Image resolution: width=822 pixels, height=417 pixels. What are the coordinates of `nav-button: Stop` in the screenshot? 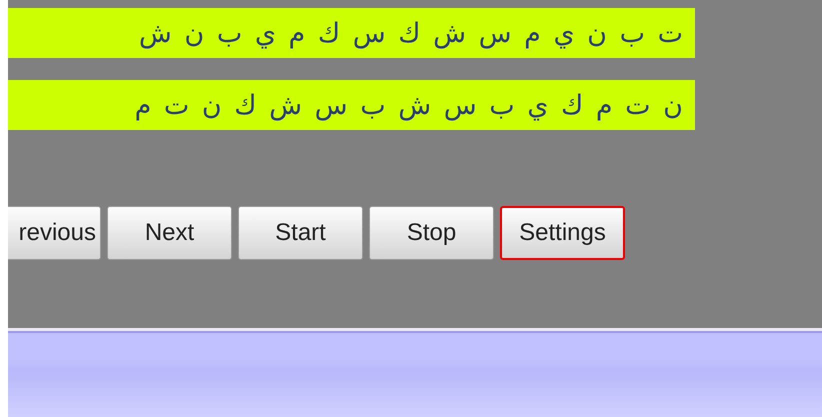 It's located at (431, 233).